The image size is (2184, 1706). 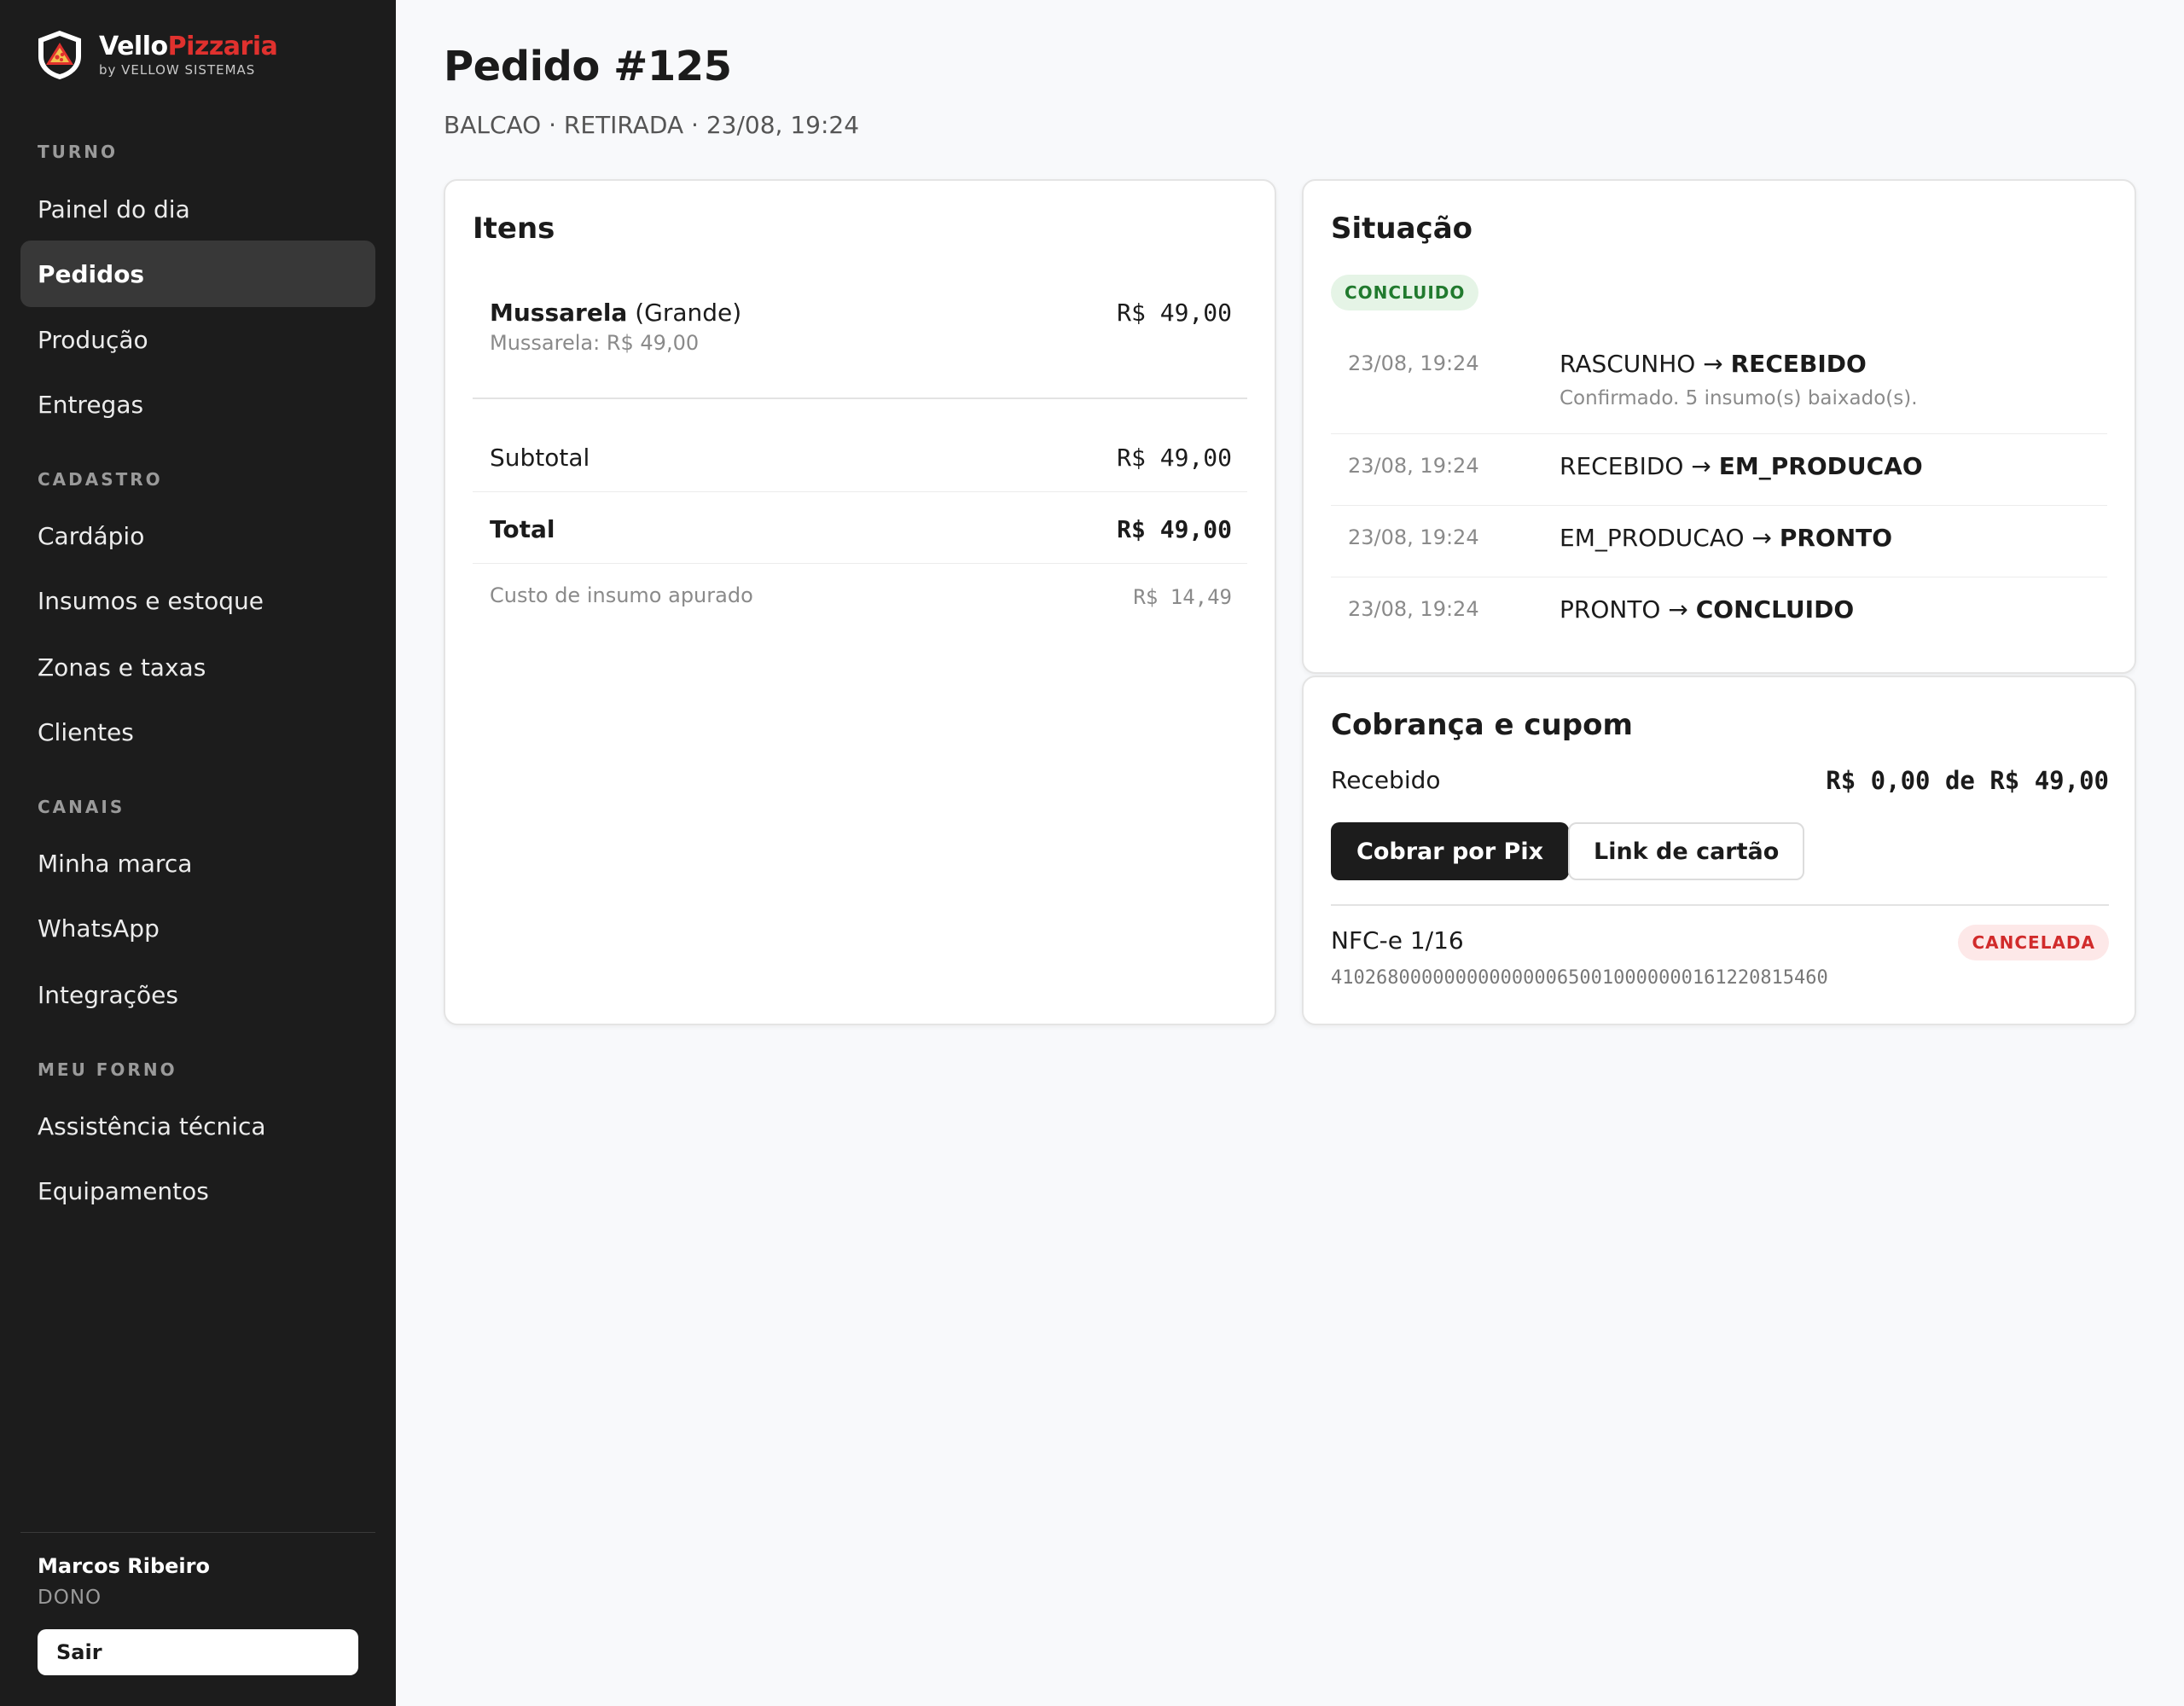 What do you see at coordinates (1968, 780) in the screenshot?
I see `received-value: R$ 0,00 de R$ 49,00` at bounding box center [1968, 780].